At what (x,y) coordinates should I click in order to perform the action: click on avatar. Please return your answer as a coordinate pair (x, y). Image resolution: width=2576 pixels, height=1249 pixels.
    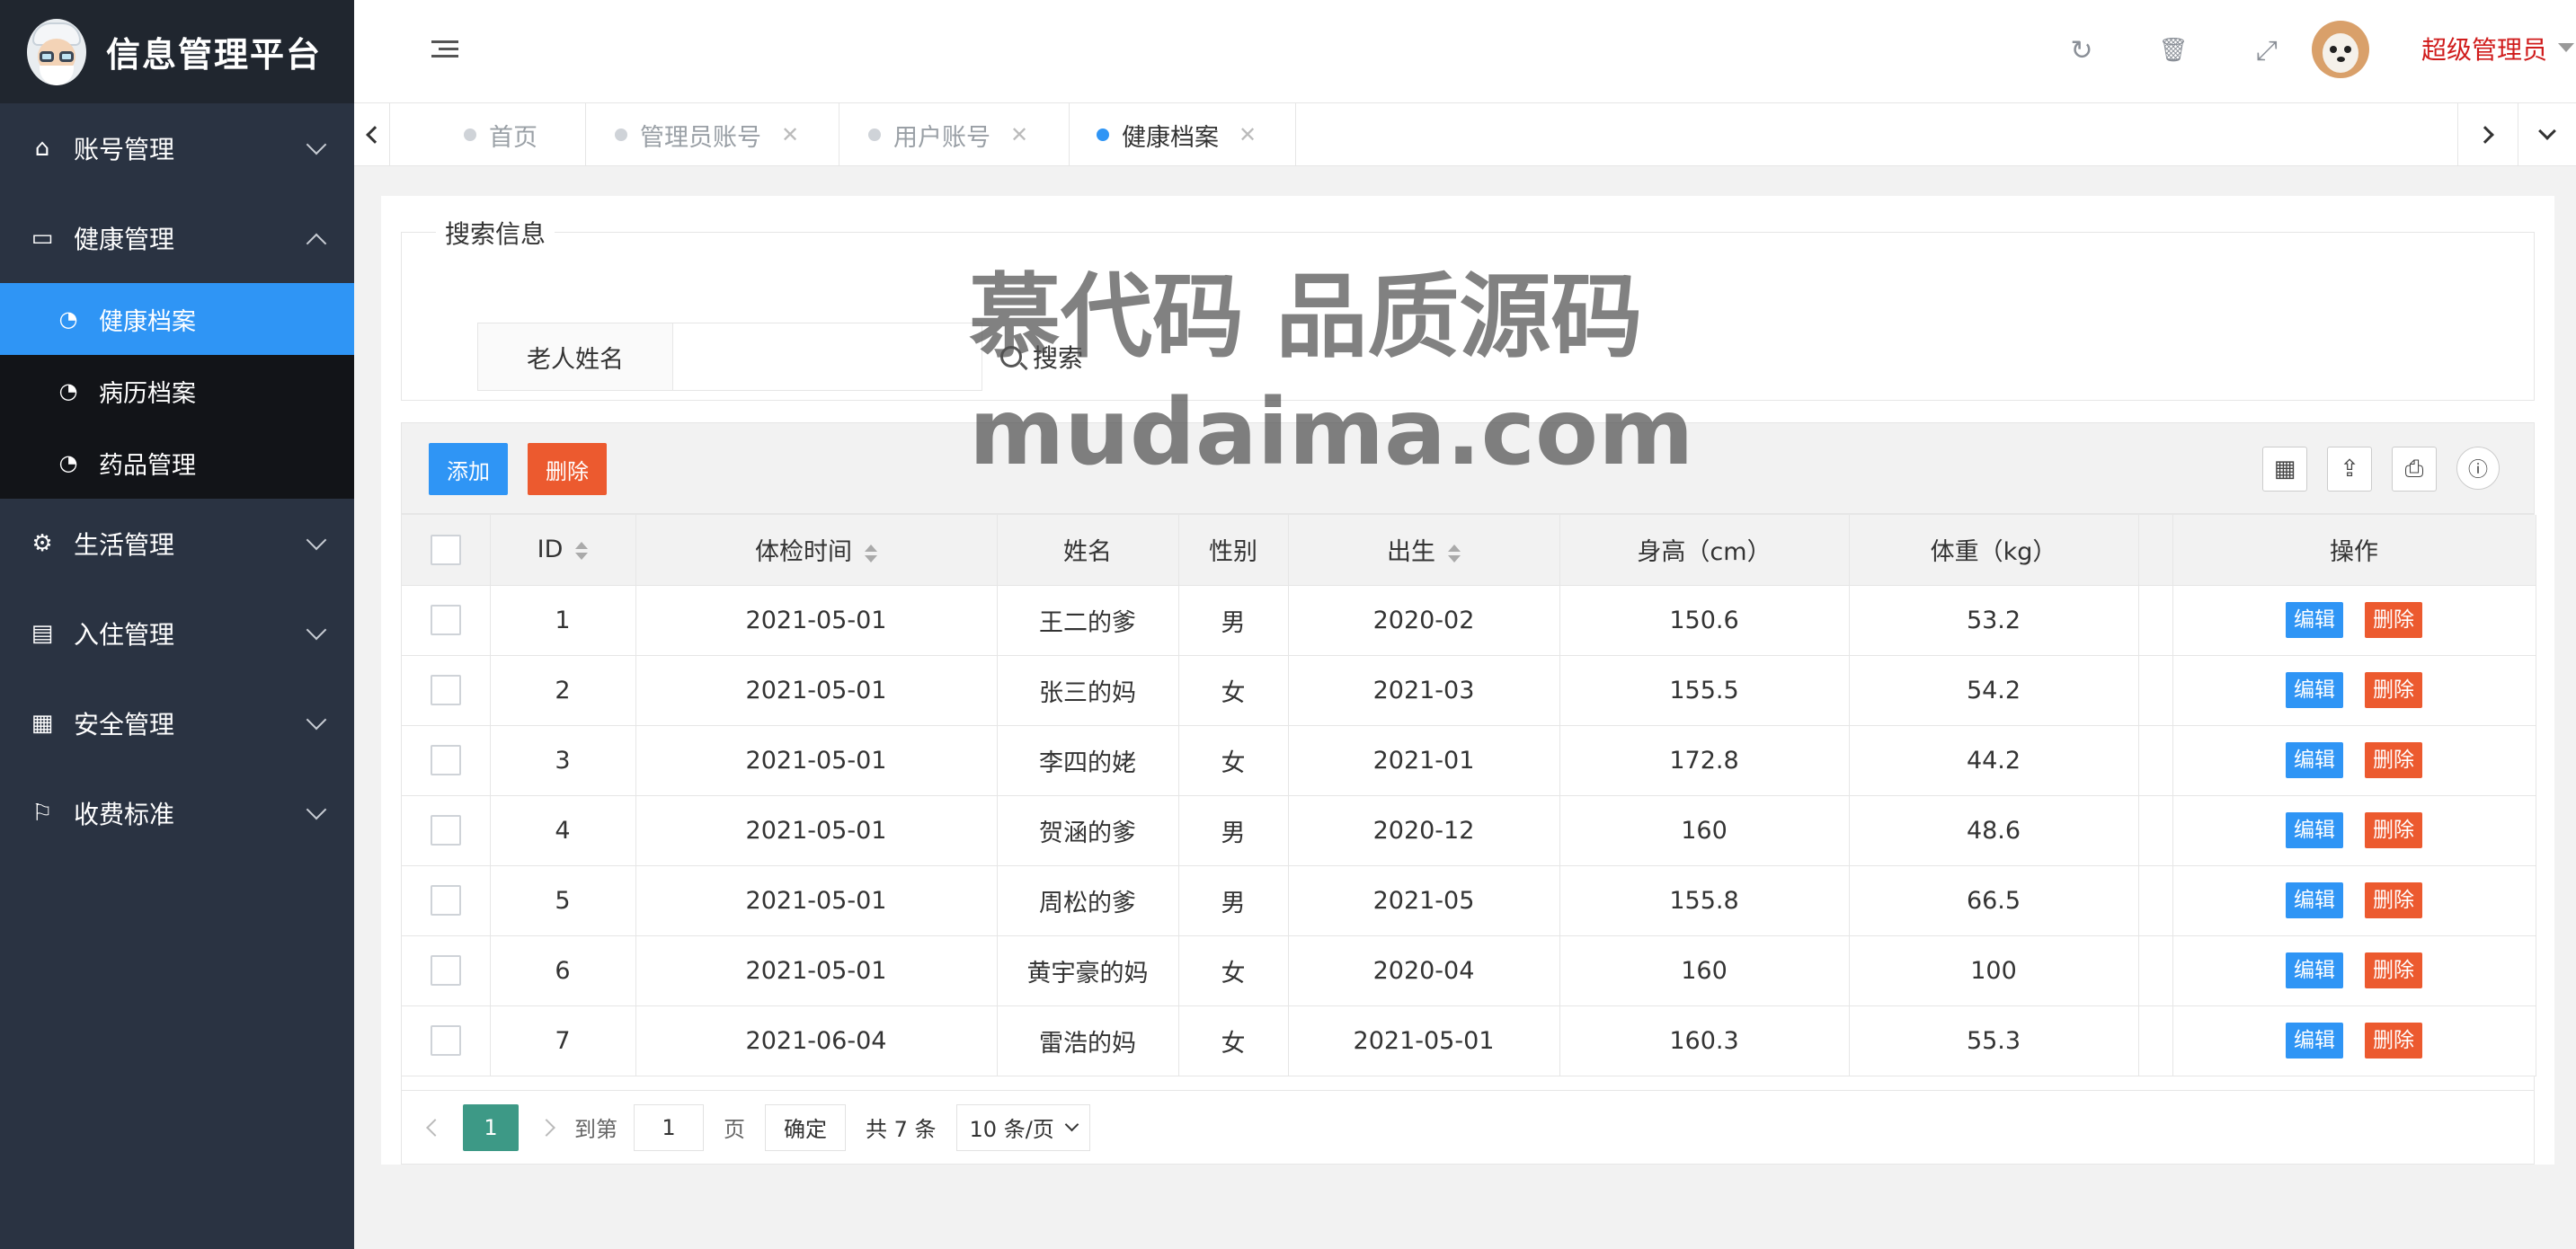
    Looking at the image, I should click on (2340, 49).